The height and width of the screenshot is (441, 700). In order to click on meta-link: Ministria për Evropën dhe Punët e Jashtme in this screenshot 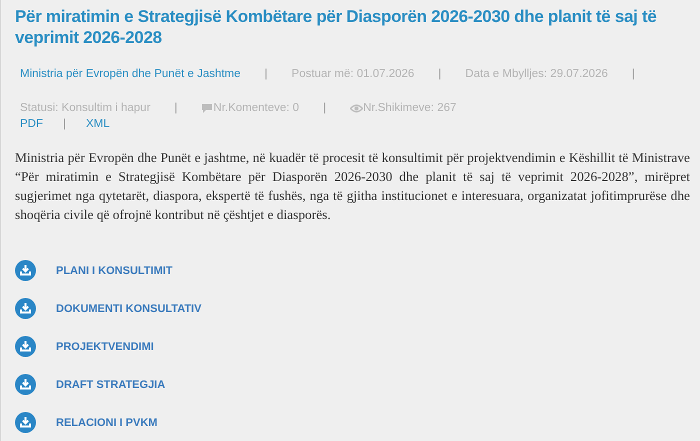, I will do `click(130, 74)`.